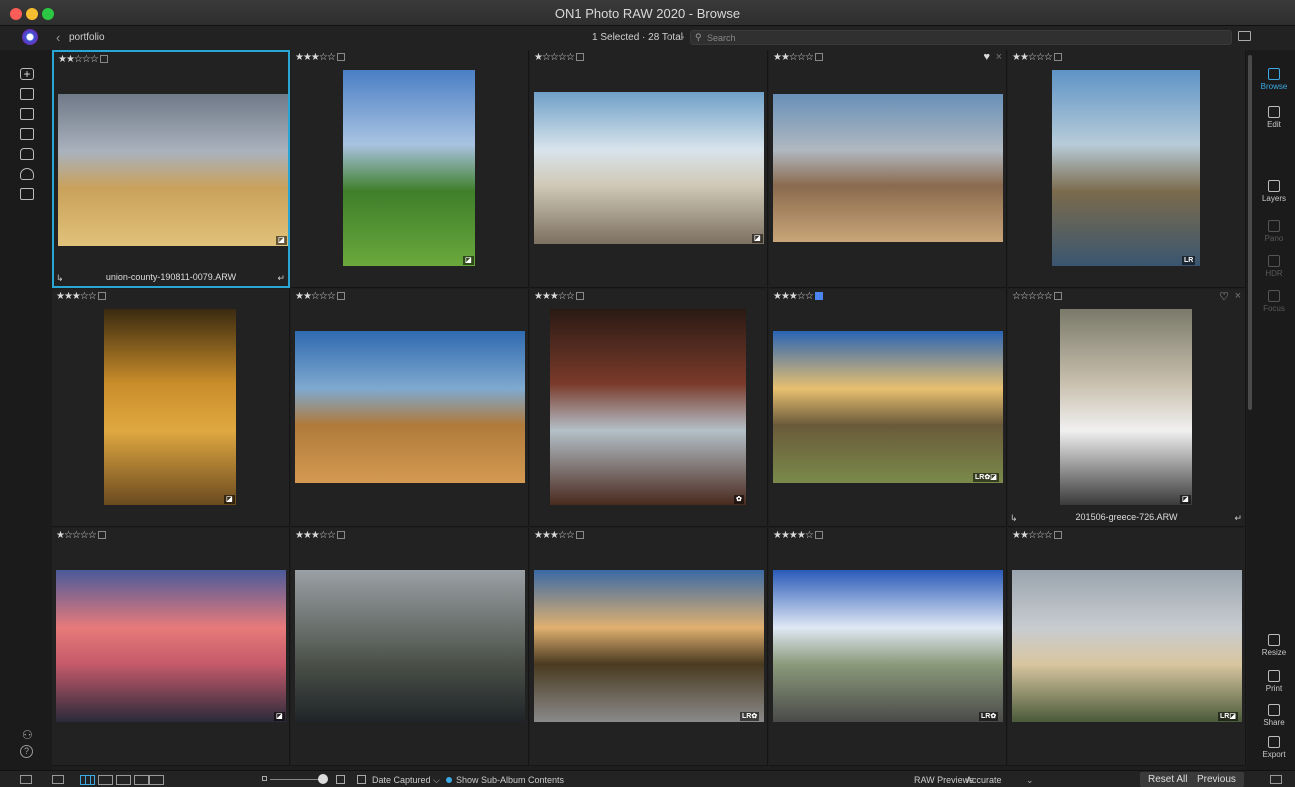 Image resolution: width=1295 pixels, height=787 pixels. What do you see at coordinates (1224, 296) in the screenshot?
I see `heart-icon: ♡` at bounding box center [1224, 296].